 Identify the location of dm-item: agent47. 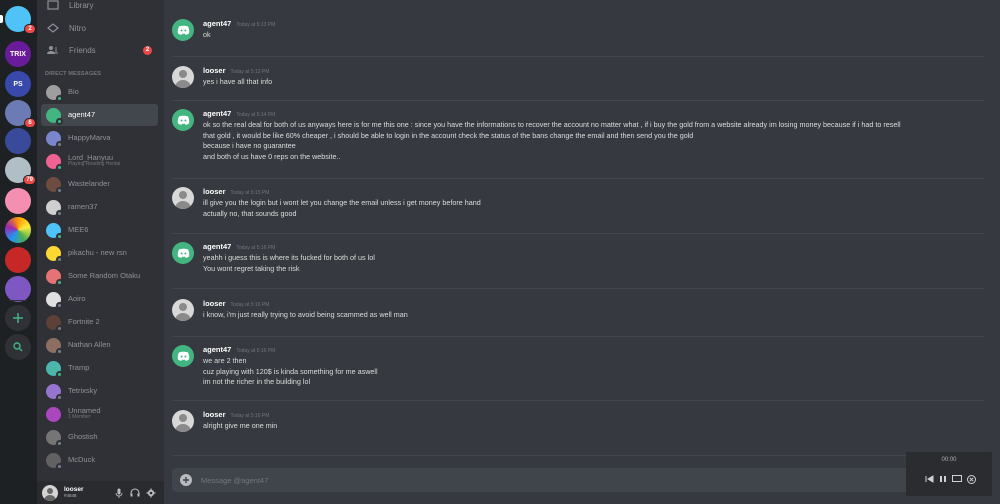
(99, 115).